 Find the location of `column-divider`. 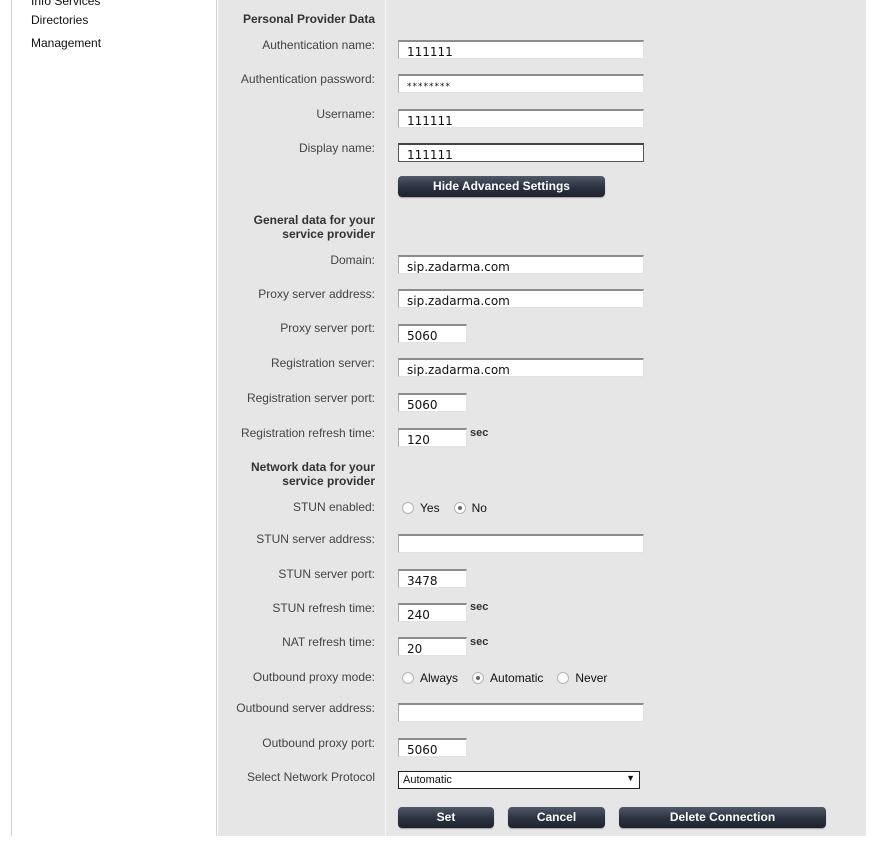

column-divider is located at coordinates (385, 418).